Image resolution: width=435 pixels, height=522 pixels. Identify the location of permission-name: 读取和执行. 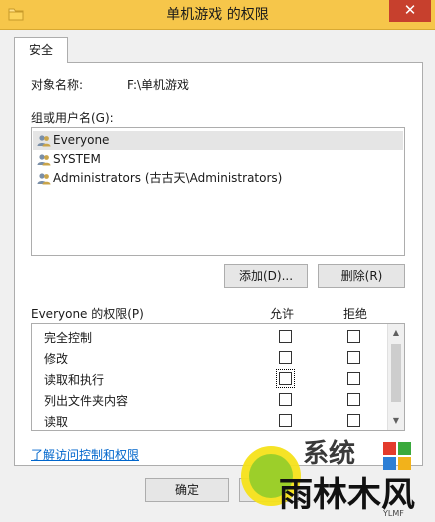
(74, 380).